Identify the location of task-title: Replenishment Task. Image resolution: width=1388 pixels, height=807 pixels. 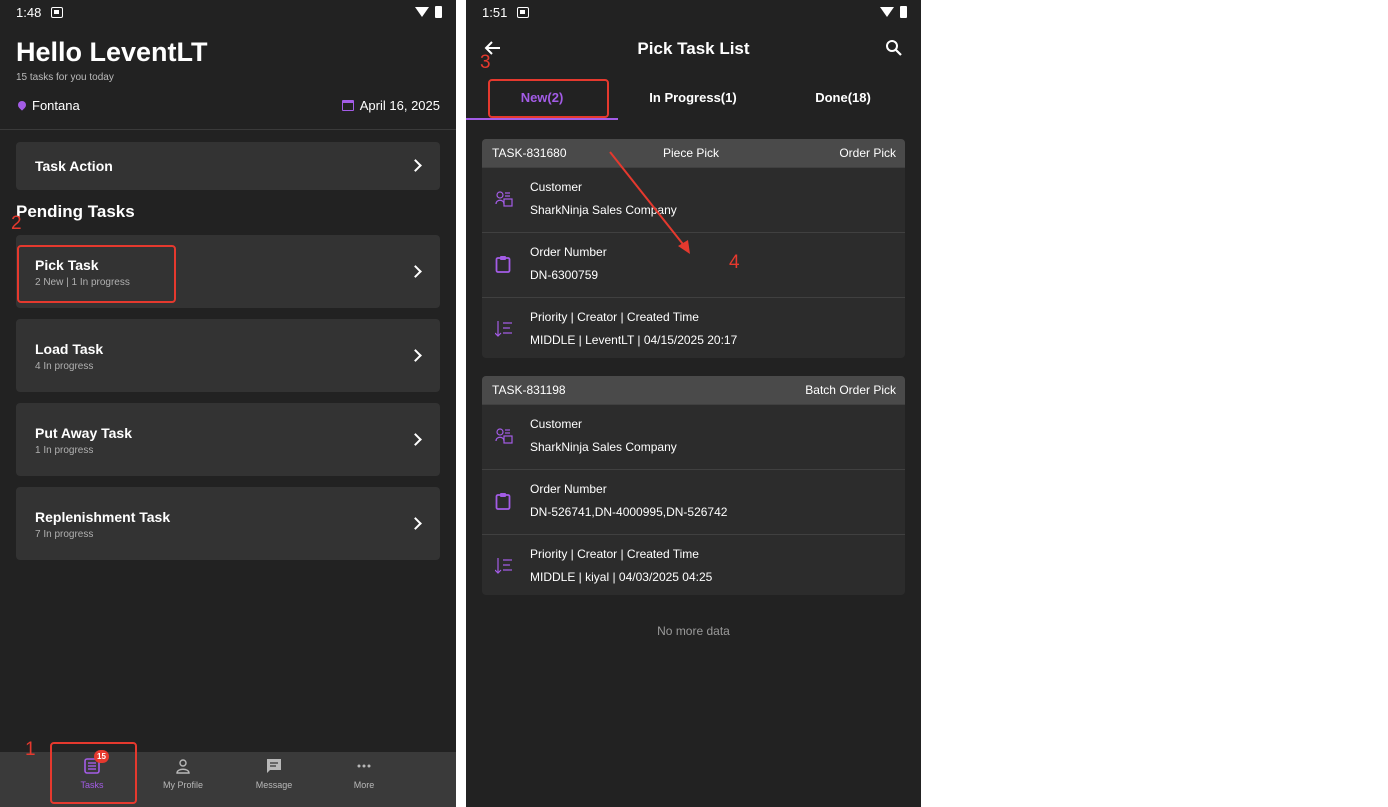
(103, 517).